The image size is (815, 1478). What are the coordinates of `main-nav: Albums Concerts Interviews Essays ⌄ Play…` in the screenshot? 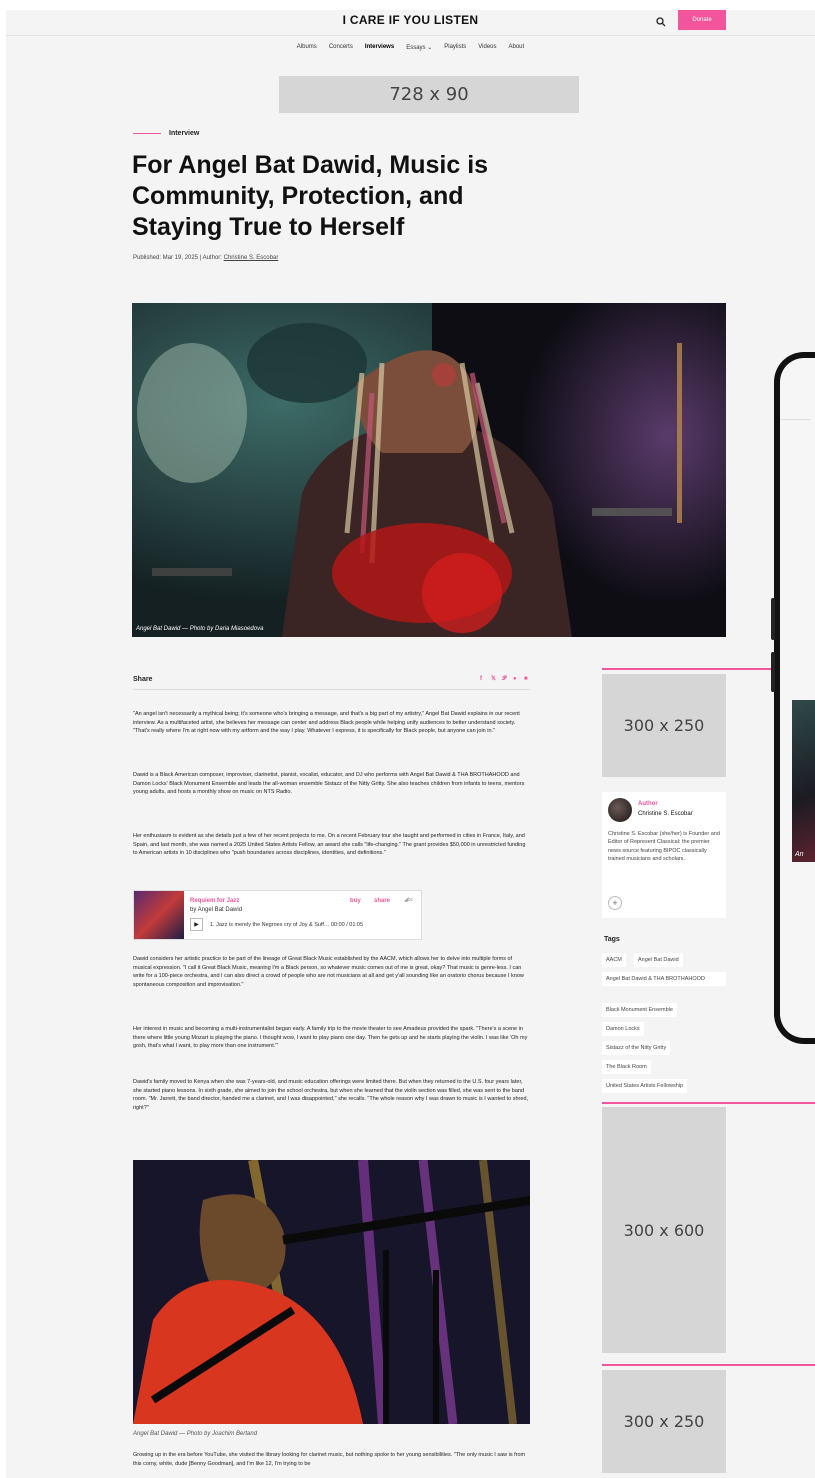 It's located at (410, 47).